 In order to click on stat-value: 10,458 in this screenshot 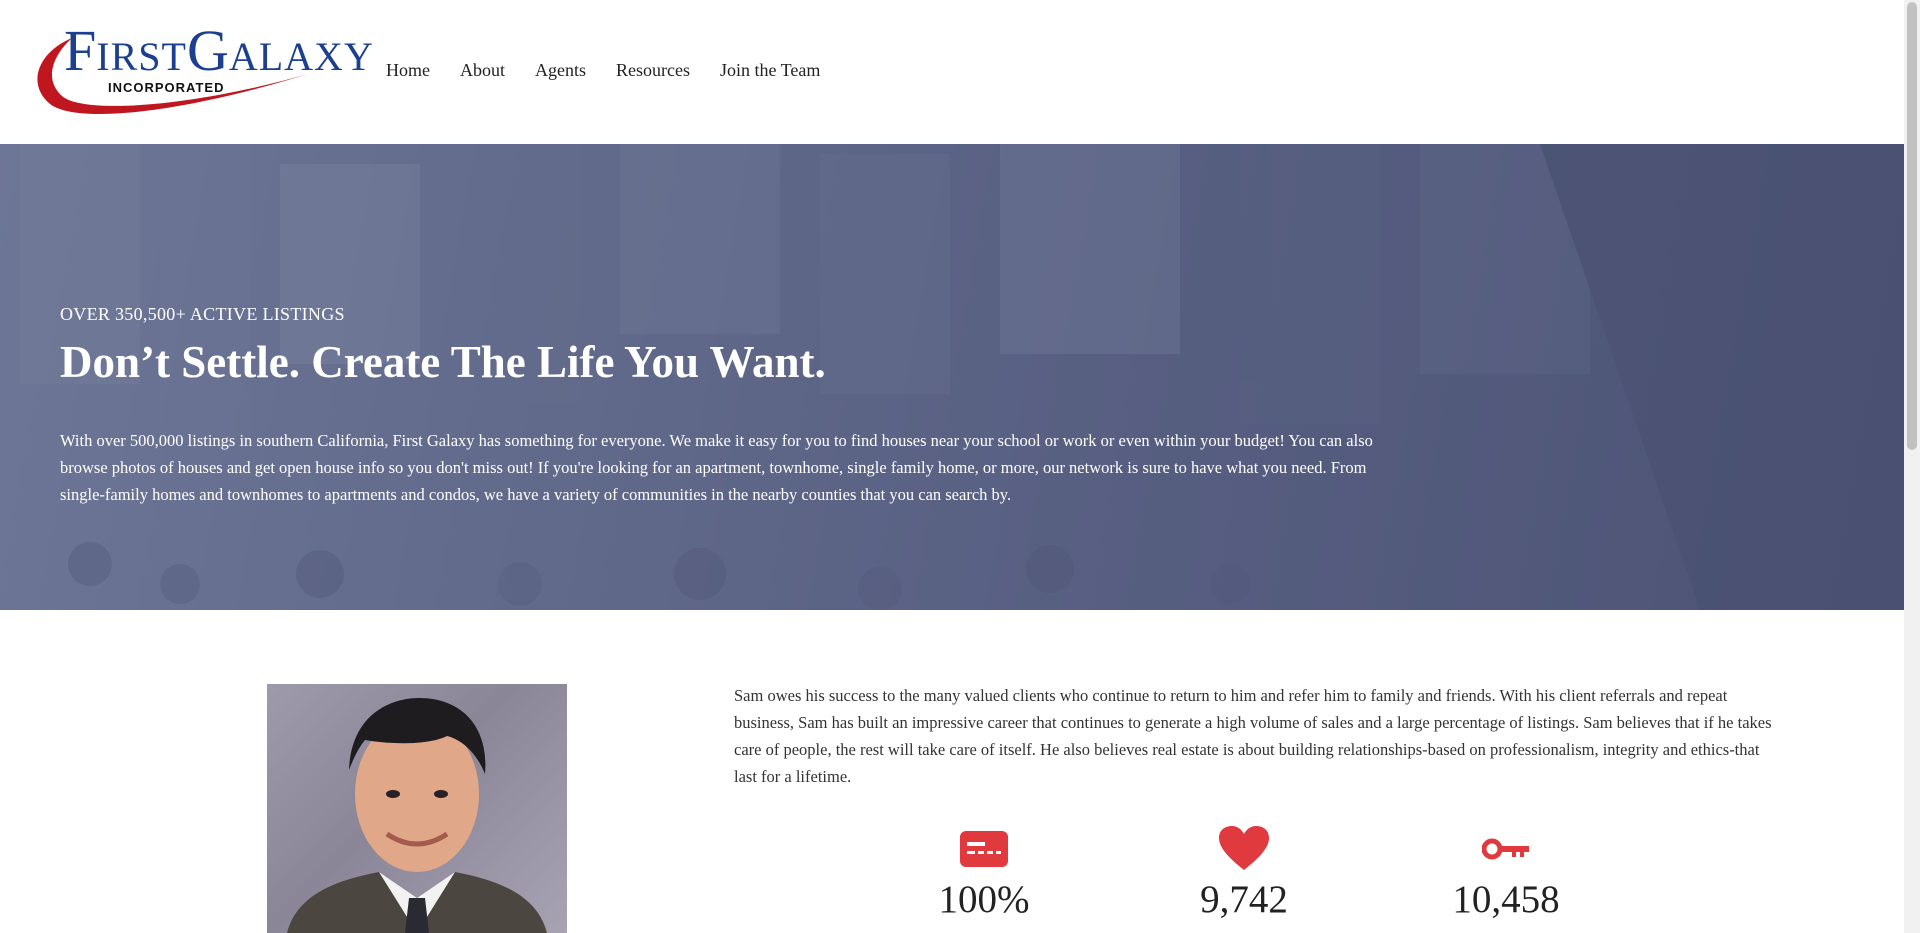, I will do `click(1506, 899)`.